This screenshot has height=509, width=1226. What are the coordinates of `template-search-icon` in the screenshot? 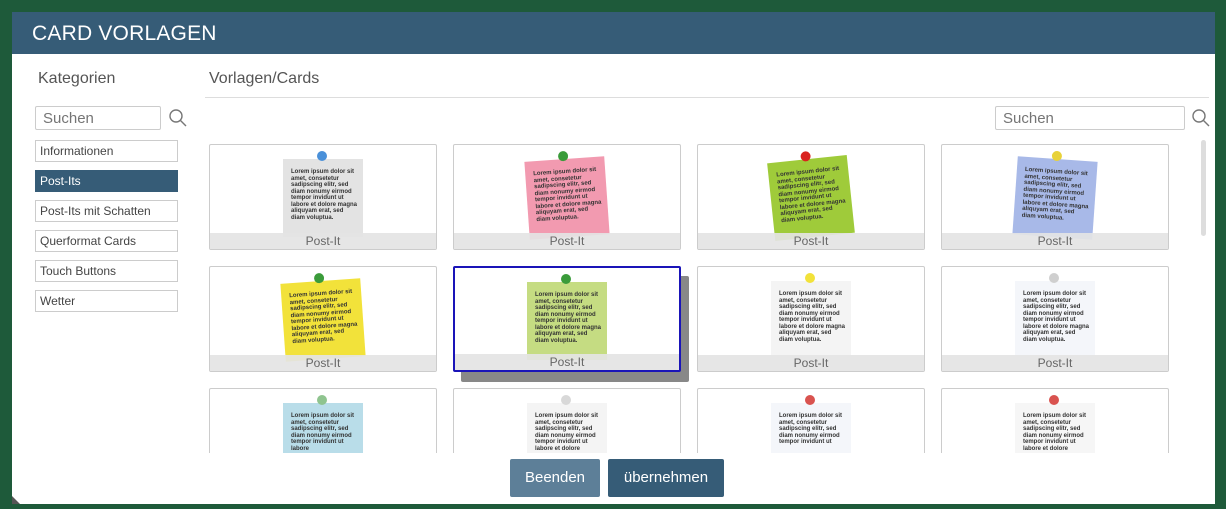 It's located at (1201, 118).